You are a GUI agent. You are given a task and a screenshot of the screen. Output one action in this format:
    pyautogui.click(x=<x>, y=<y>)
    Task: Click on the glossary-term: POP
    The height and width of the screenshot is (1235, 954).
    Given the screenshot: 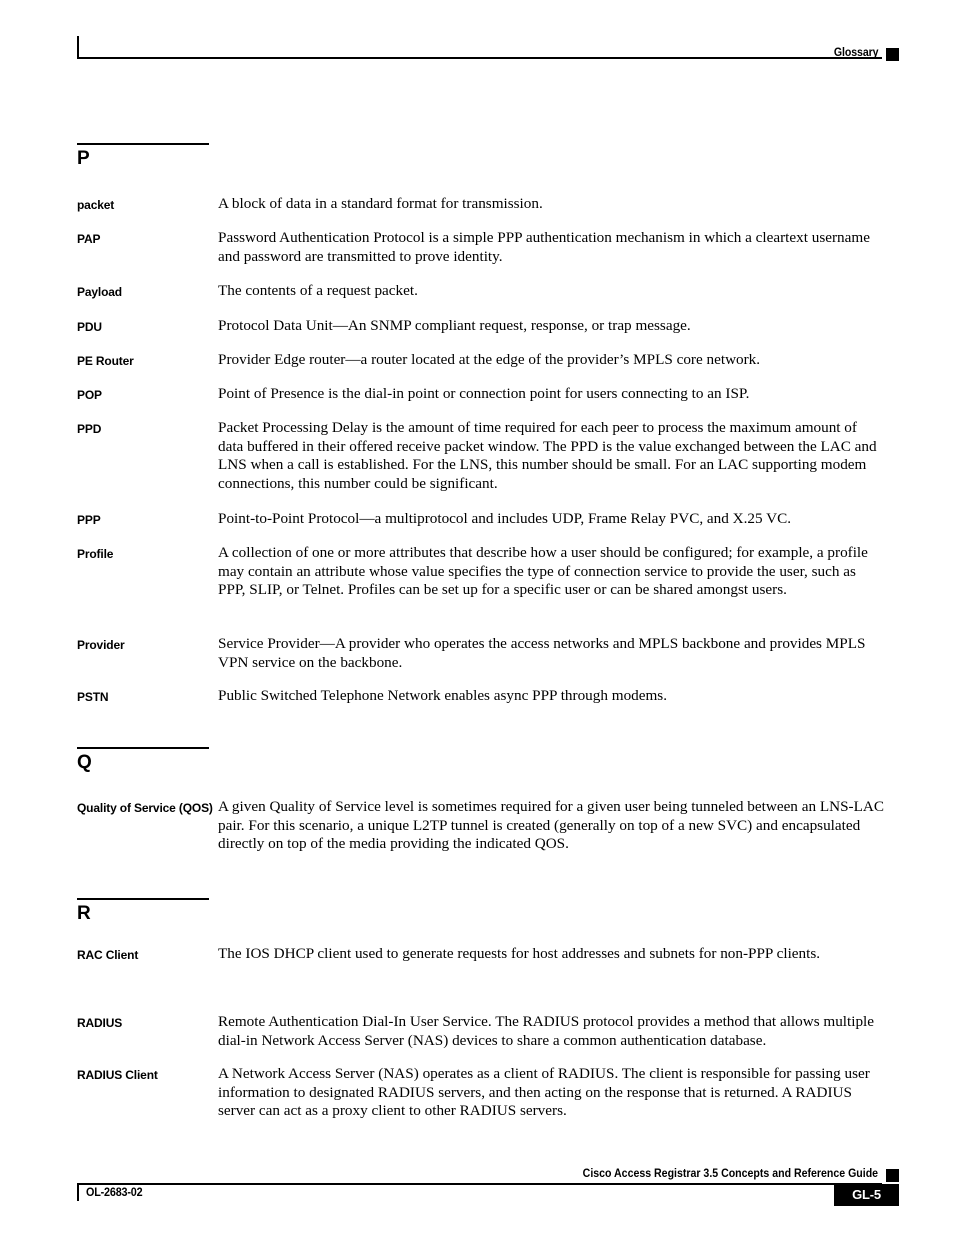 What is the action you would take?
    pyautogui.click(x=89, y=395)
    